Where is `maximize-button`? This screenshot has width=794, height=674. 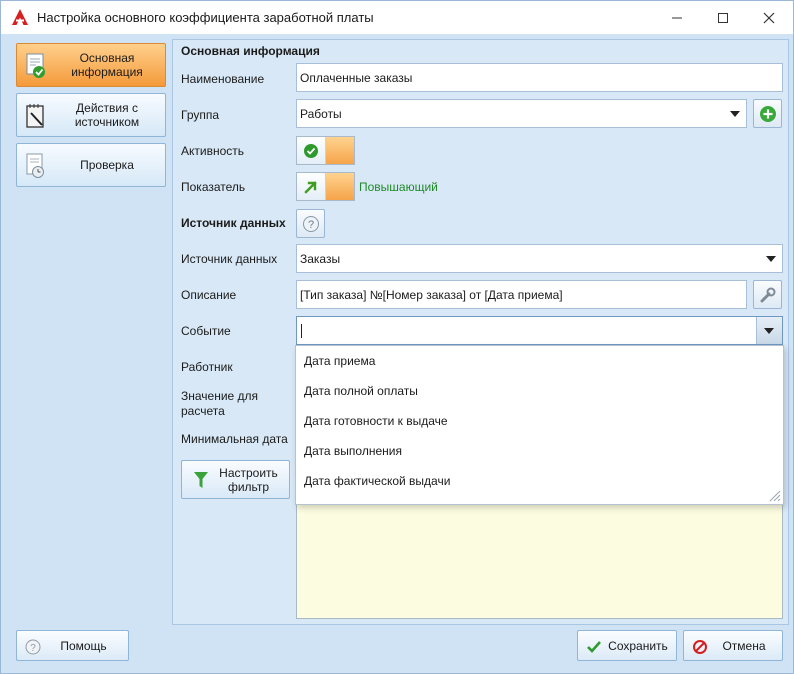 maximize-button is located at coordinates (723, 17).